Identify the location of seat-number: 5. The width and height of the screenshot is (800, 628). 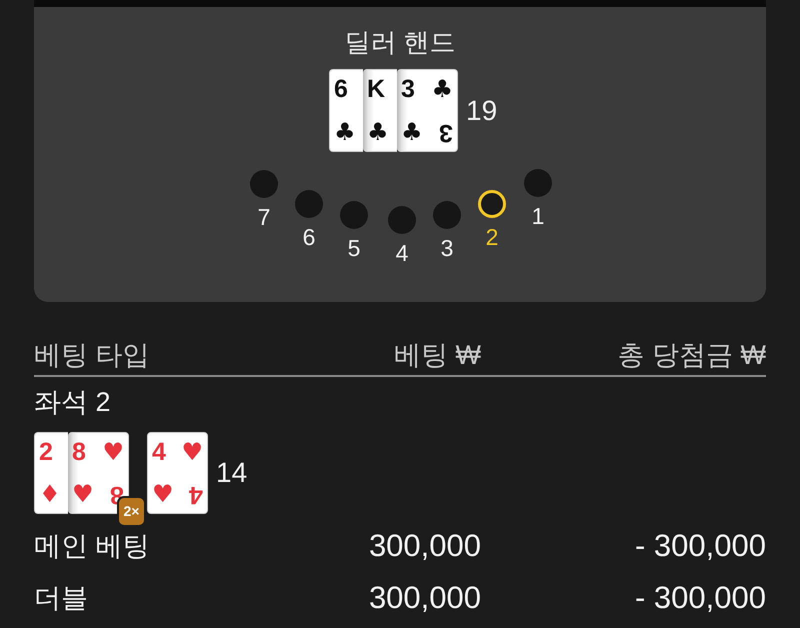
(354, 248).